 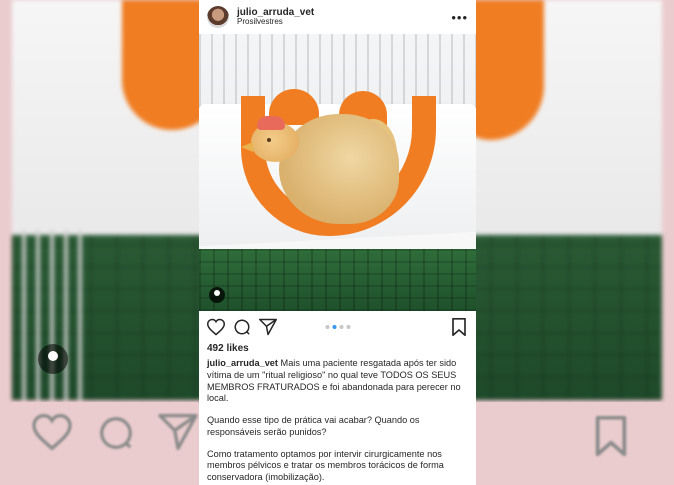 What do you see at coordinates (247, 147) in the screenshot?
I see `hen-beak` at bounding box center [247, 147].